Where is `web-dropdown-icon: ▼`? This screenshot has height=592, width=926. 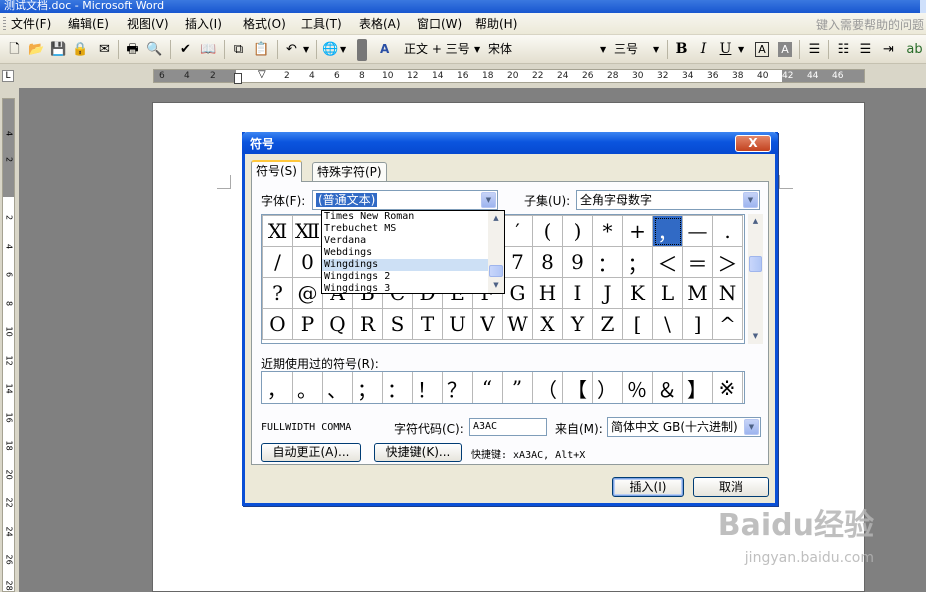
web-dropdown-icon: ▼ is located at coordinates (343, 49).